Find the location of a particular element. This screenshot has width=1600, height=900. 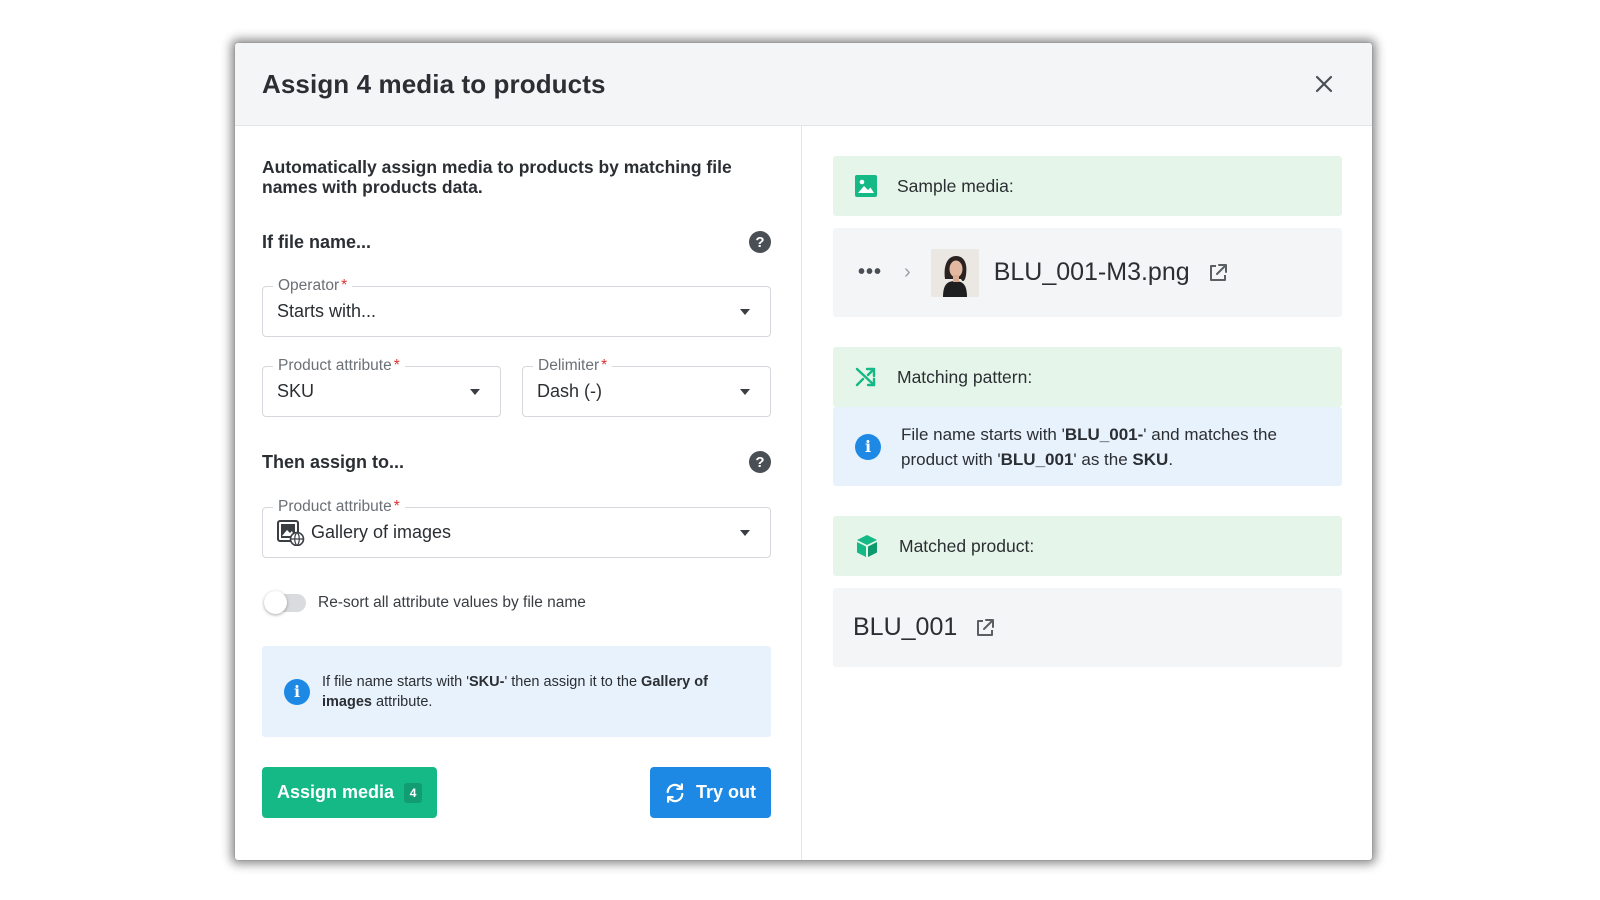

shuffle-icon is located at coordinates (865, 377).